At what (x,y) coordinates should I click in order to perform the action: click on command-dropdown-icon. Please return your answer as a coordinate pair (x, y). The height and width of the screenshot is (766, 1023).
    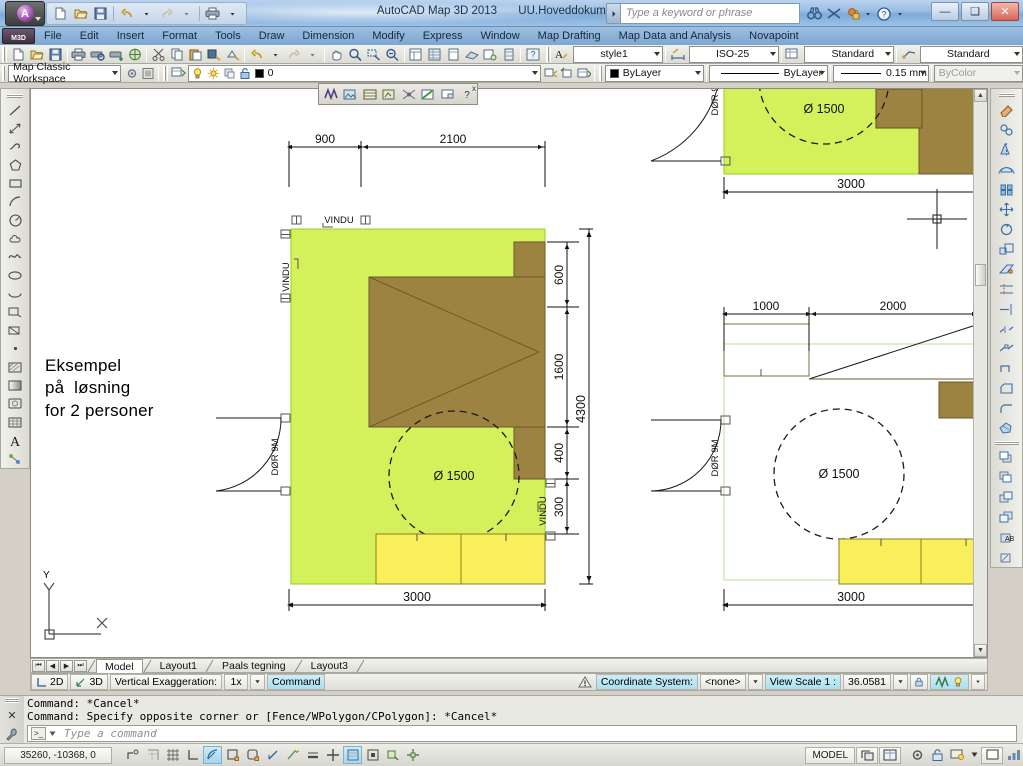
    Looking at the image, I should click on (52, 734).